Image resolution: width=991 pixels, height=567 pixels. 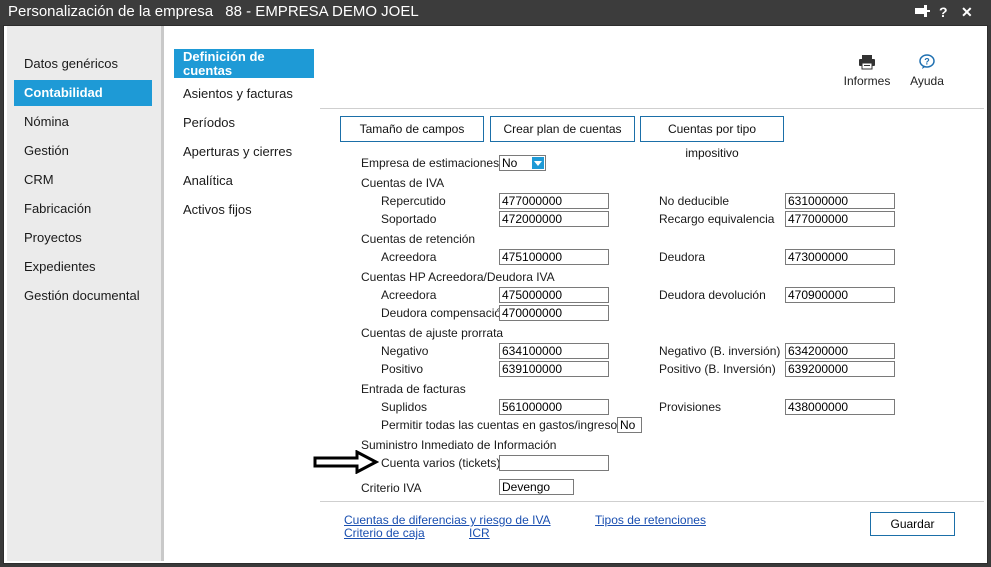 I want to click on nav-datos-genericos: Datos genéricos, so click(x=83, y=64).